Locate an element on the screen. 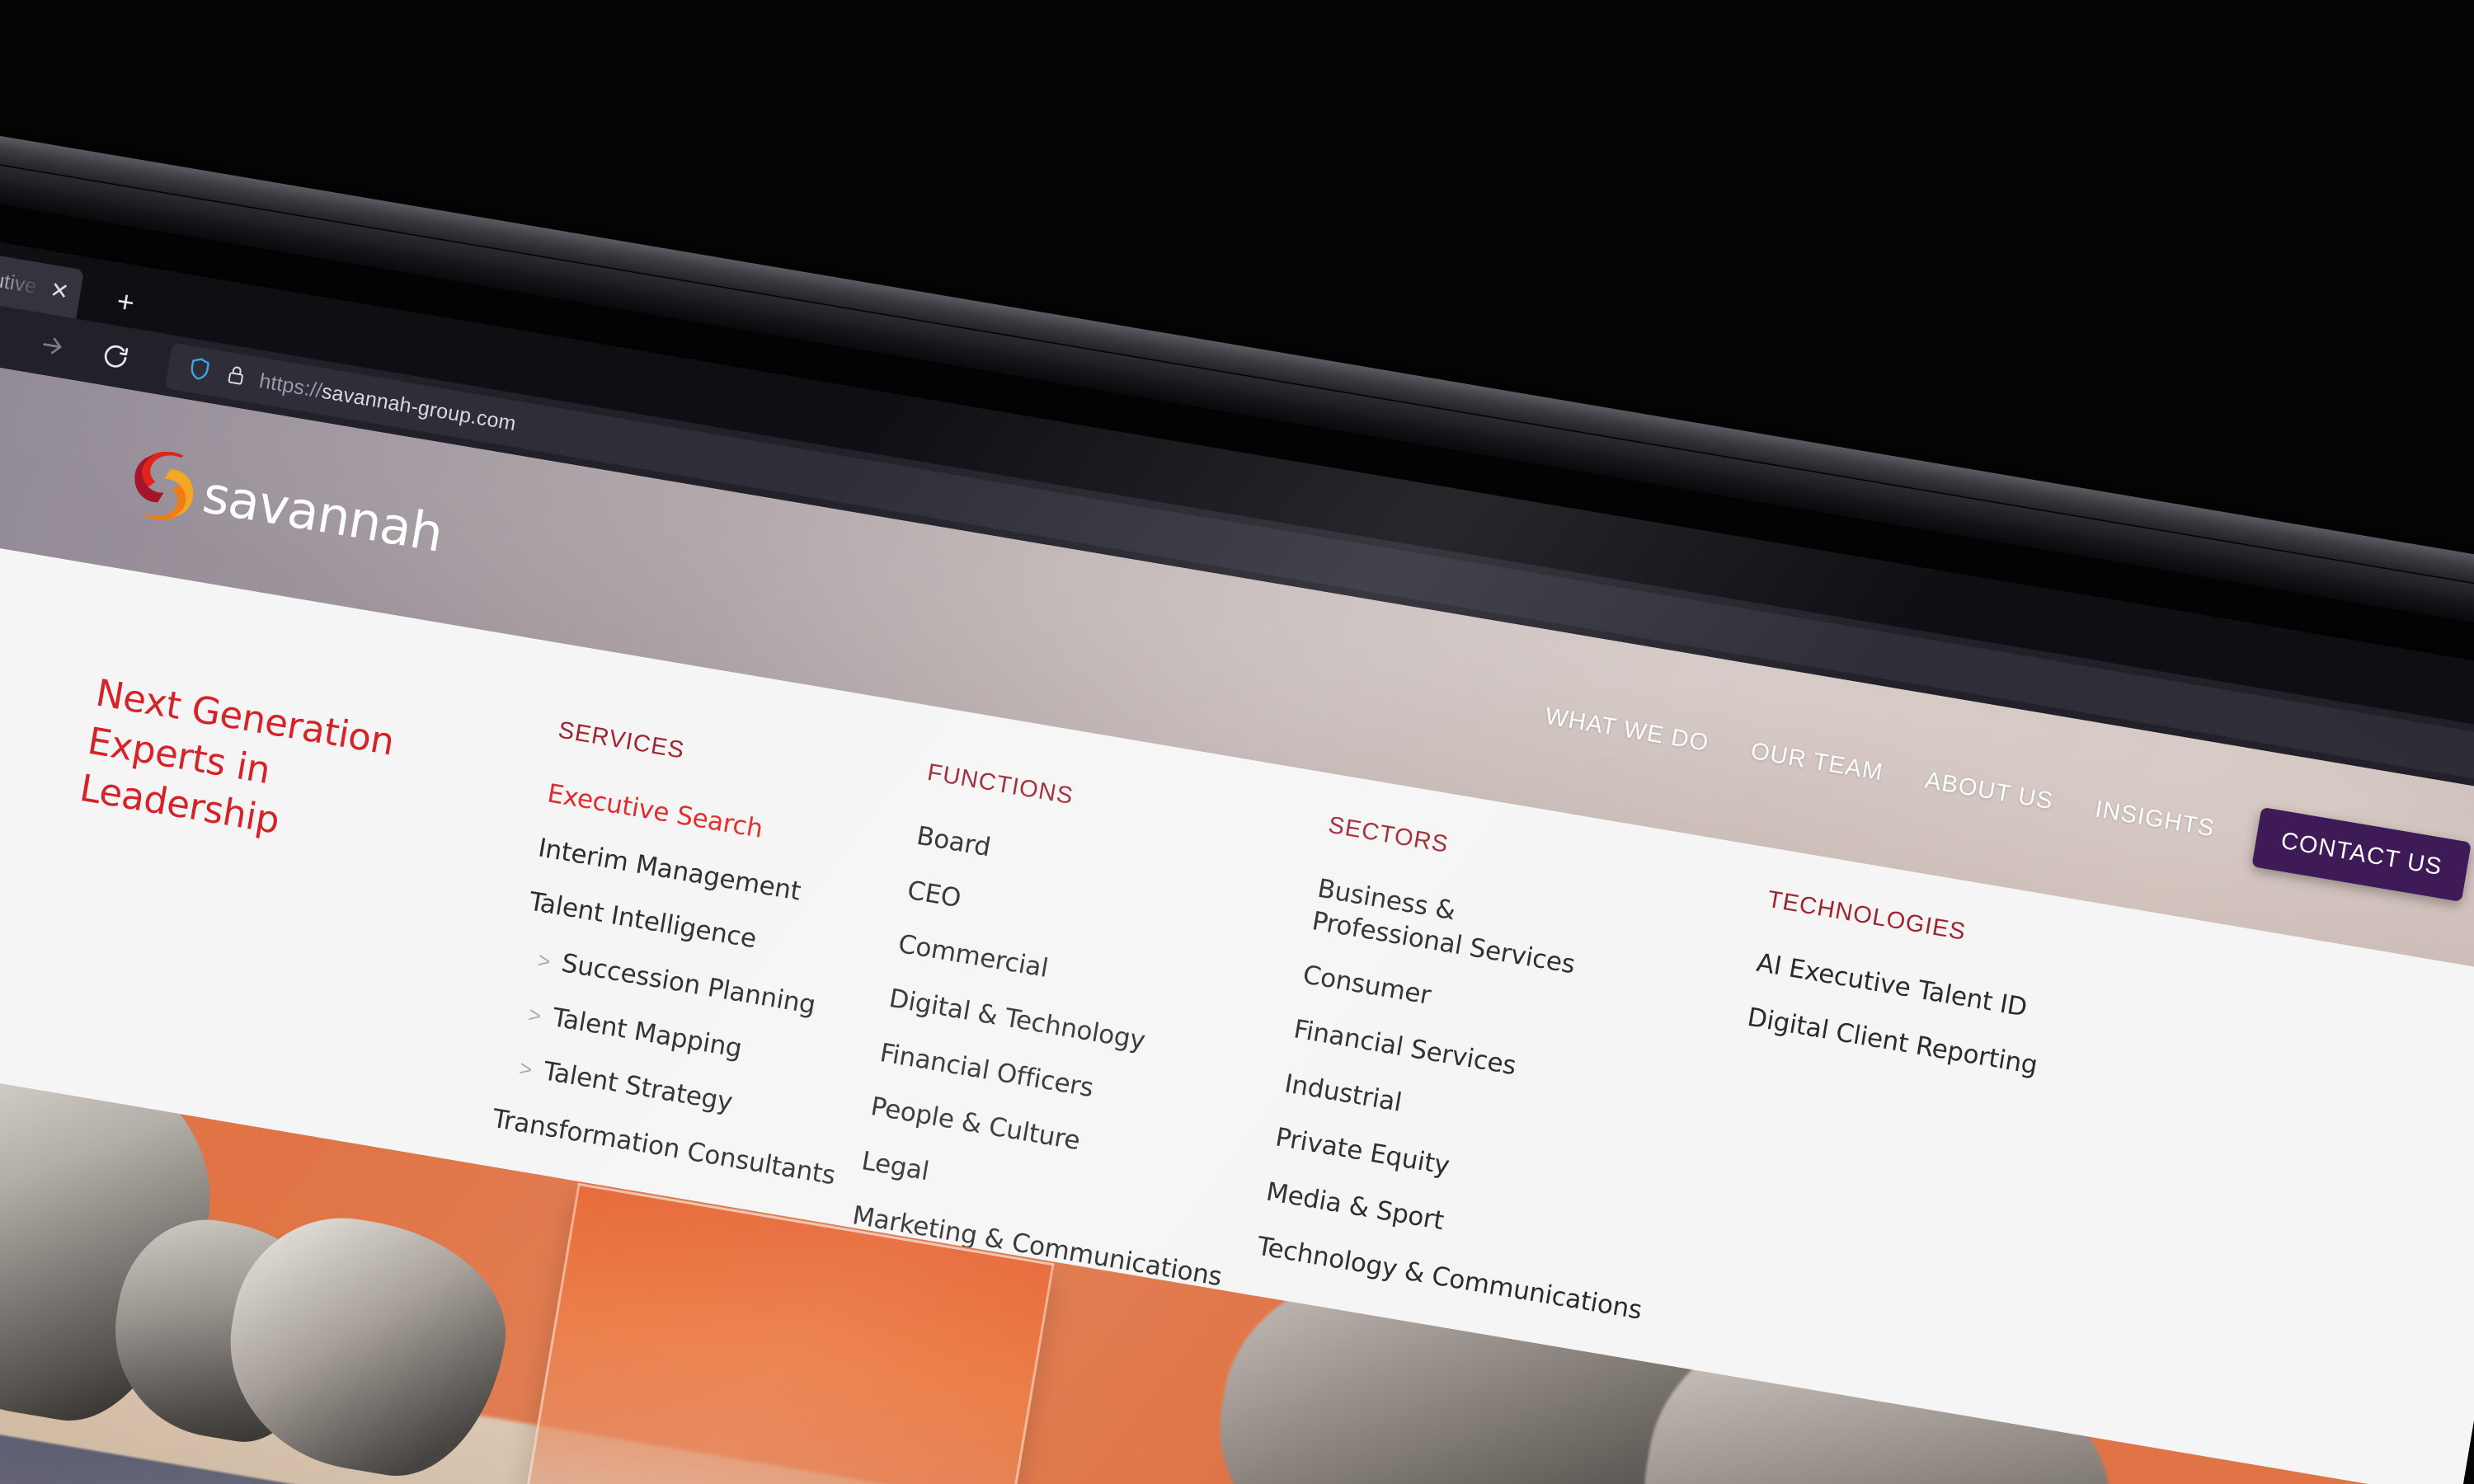 The height and width of the screenshot is (1484, 2474). contact-us-button: CONTACT US is located at coordinates (2361, 854).